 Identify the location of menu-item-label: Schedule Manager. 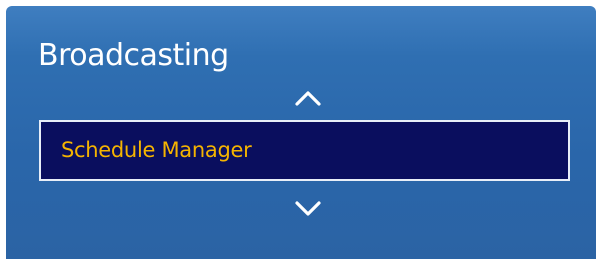
(156, 150).